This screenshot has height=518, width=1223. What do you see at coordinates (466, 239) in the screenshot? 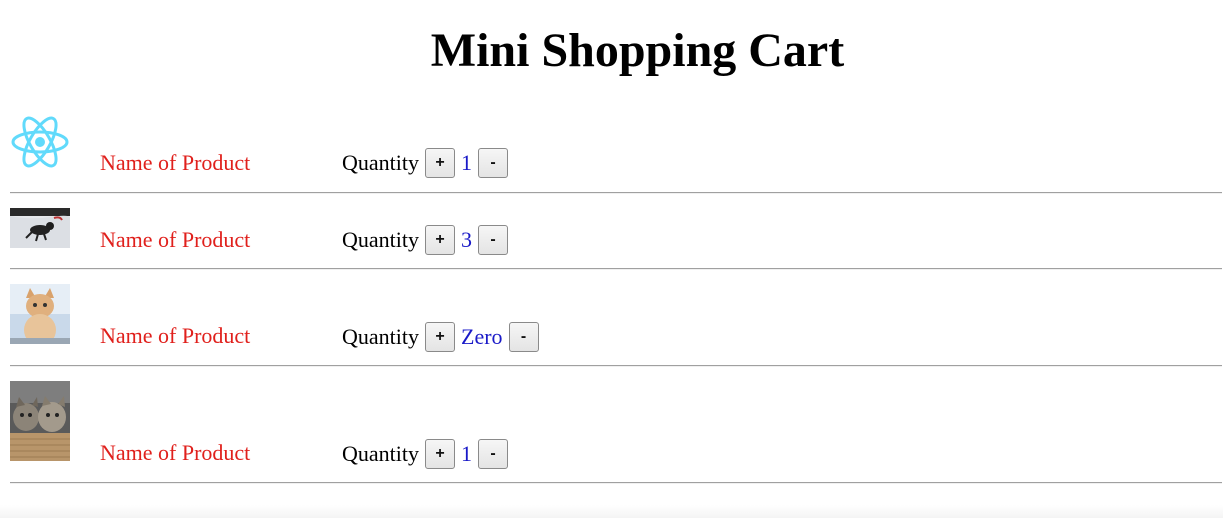
I see `quantity-value: 3` at bounding box center [466, 239].